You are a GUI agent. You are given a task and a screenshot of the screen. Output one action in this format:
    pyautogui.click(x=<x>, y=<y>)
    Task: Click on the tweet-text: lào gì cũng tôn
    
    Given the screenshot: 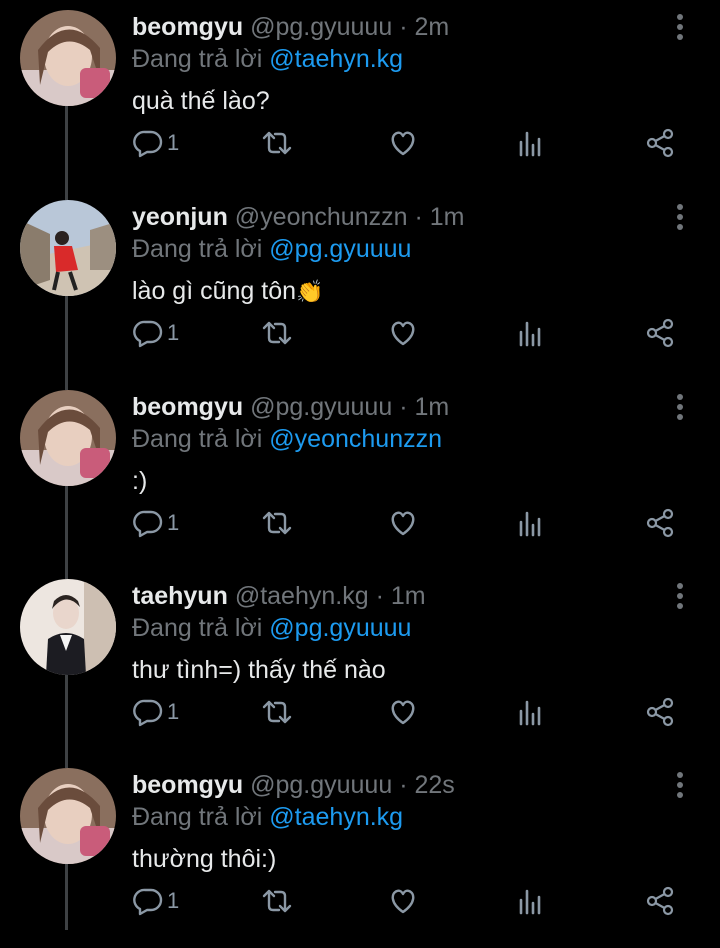 What is the action you would take?
    pyautogui.click(x=214, y=291)
    